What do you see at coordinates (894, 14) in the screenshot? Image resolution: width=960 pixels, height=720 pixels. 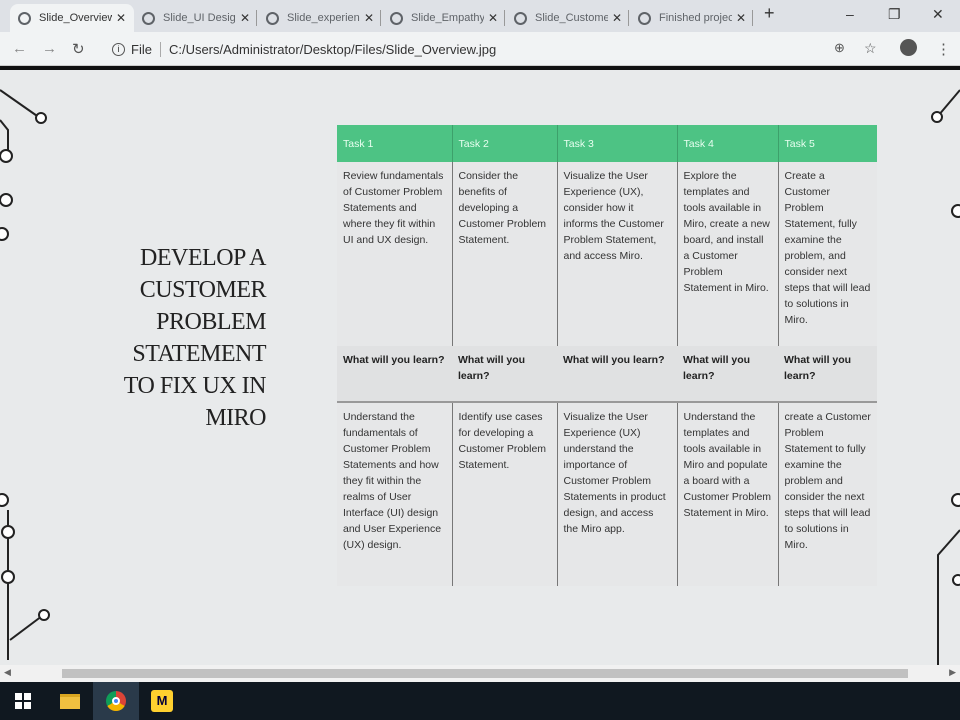 I see `restore-button: ❐` at bounding box center [894, 14].